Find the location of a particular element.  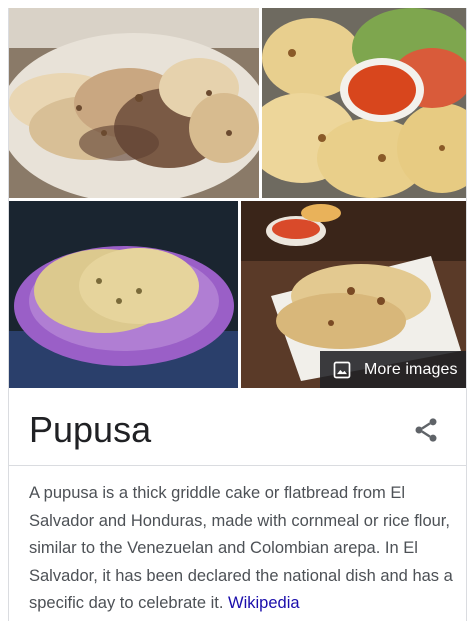

panel-header: Pupusa is located at coordinates (237, 427).